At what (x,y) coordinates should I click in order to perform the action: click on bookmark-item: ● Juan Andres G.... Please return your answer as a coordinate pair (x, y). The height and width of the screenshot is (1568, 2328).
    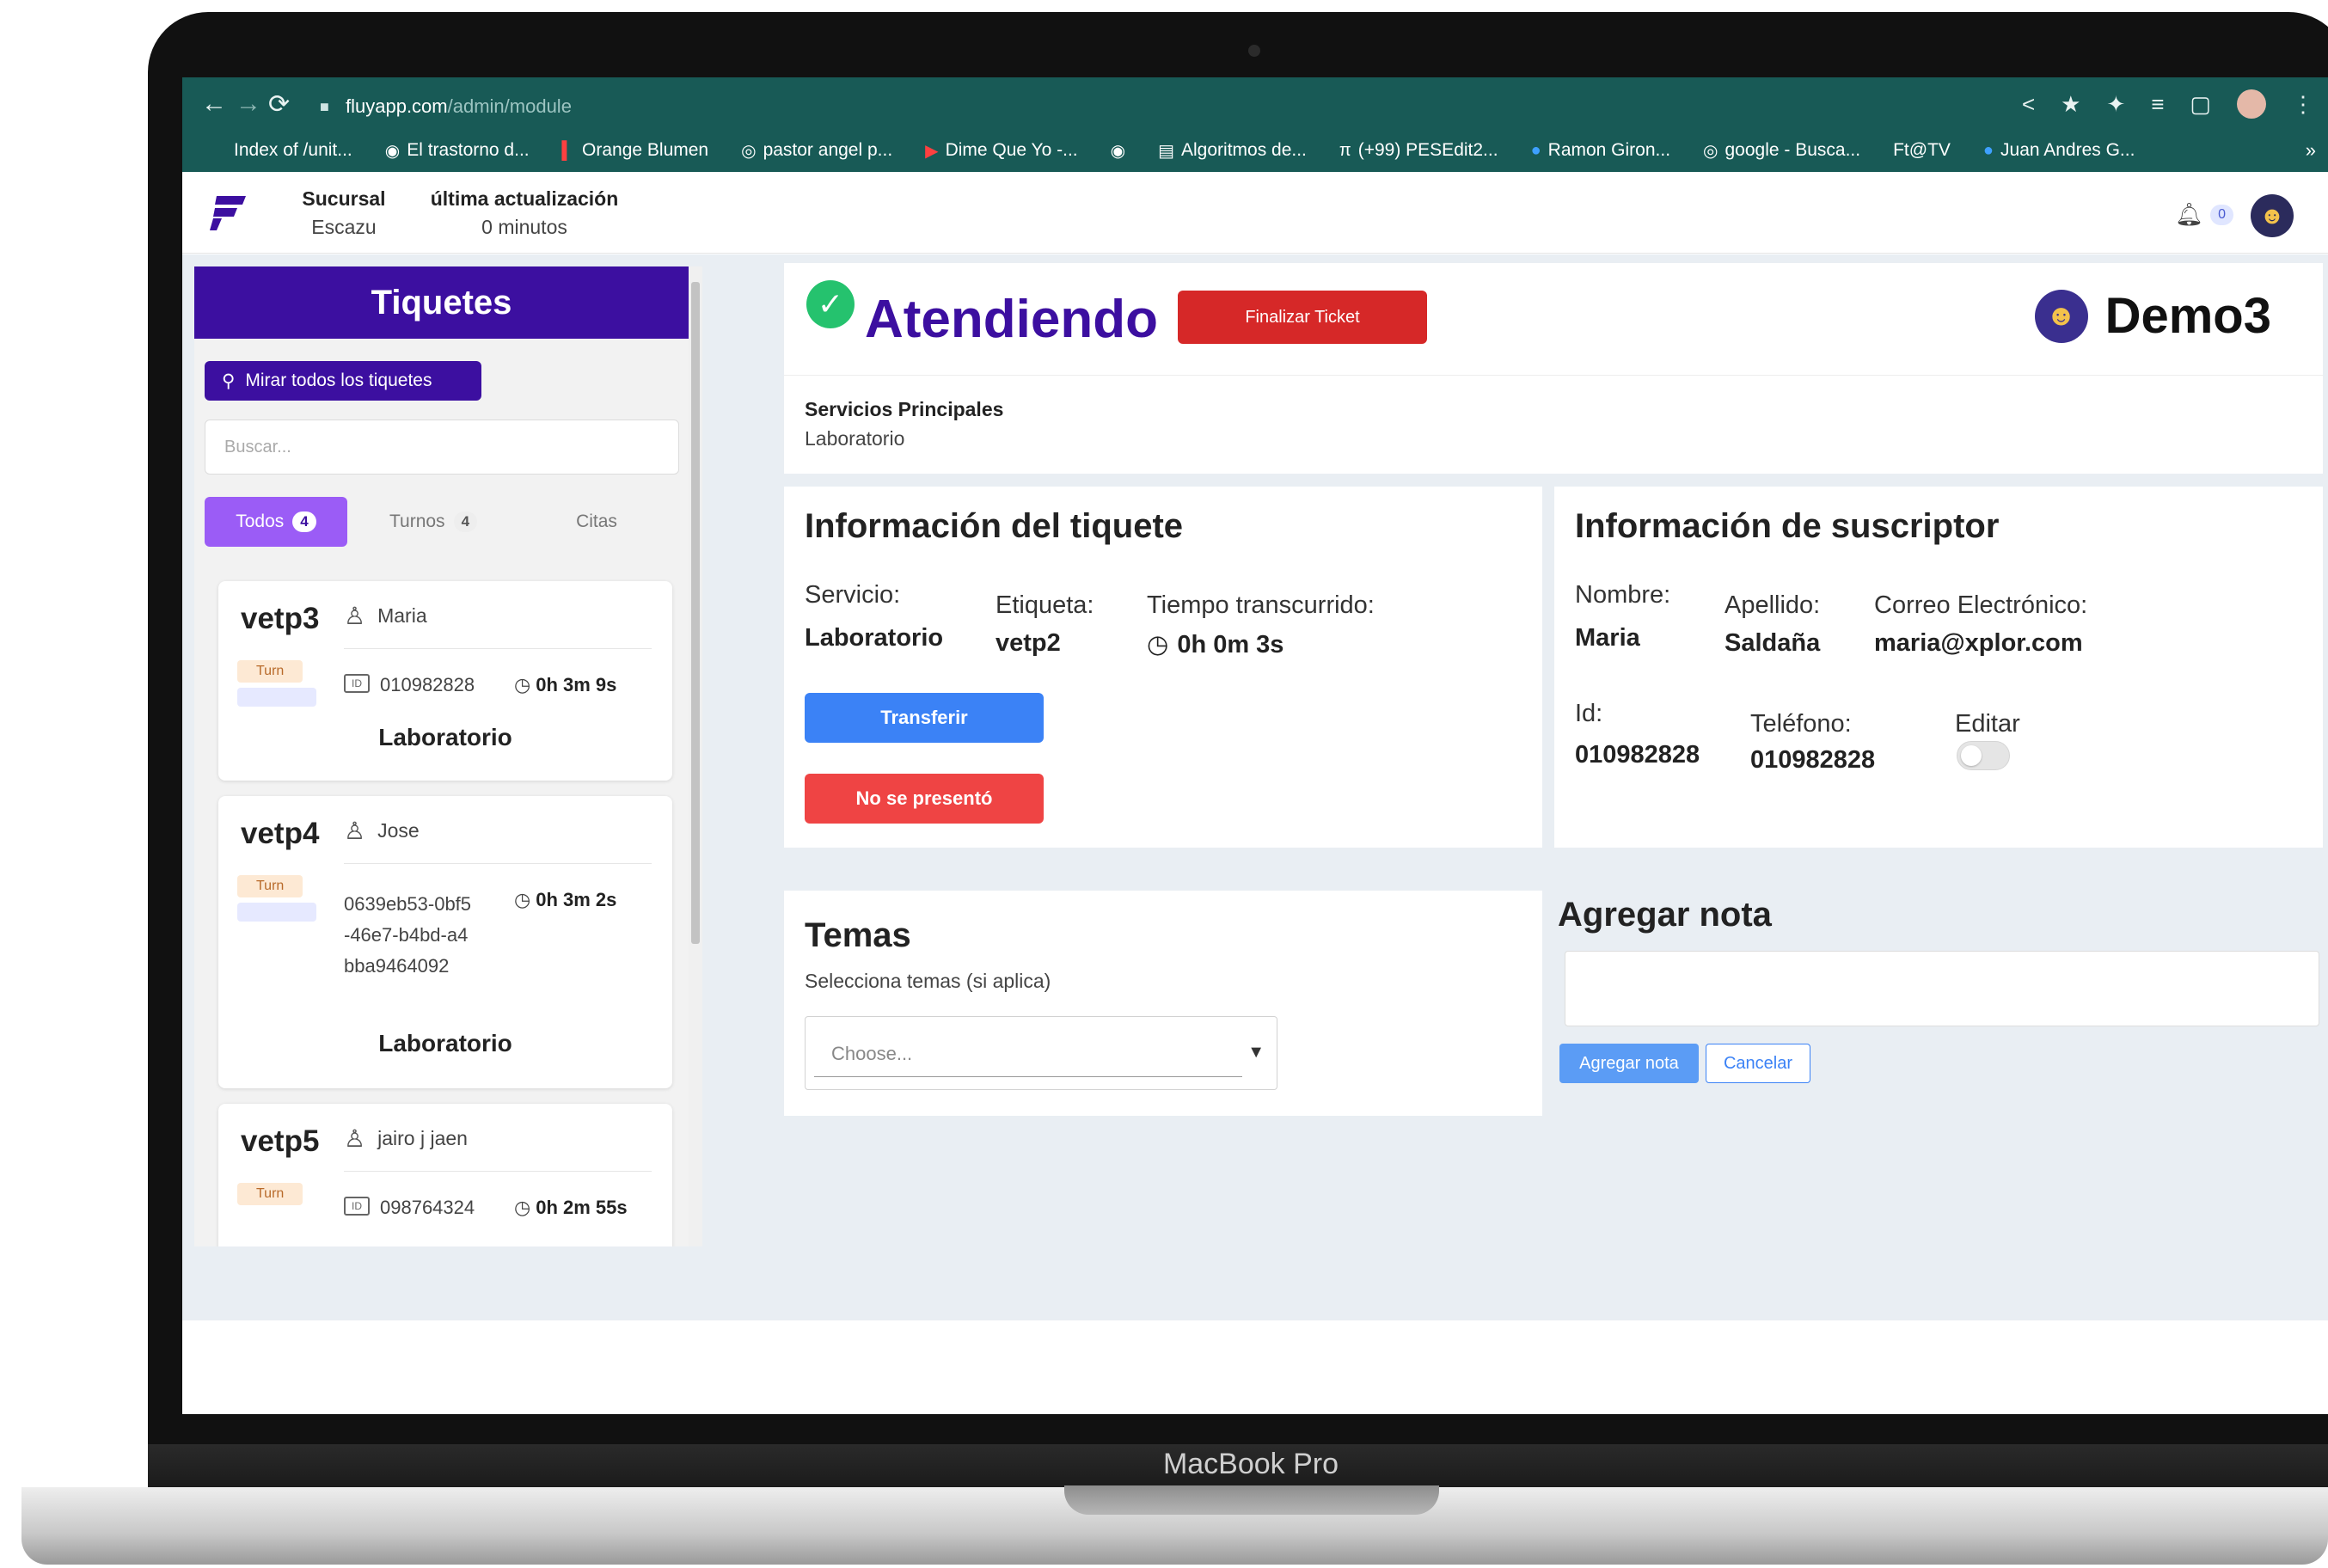
    Looking at the image, I should click on (2059, 150).